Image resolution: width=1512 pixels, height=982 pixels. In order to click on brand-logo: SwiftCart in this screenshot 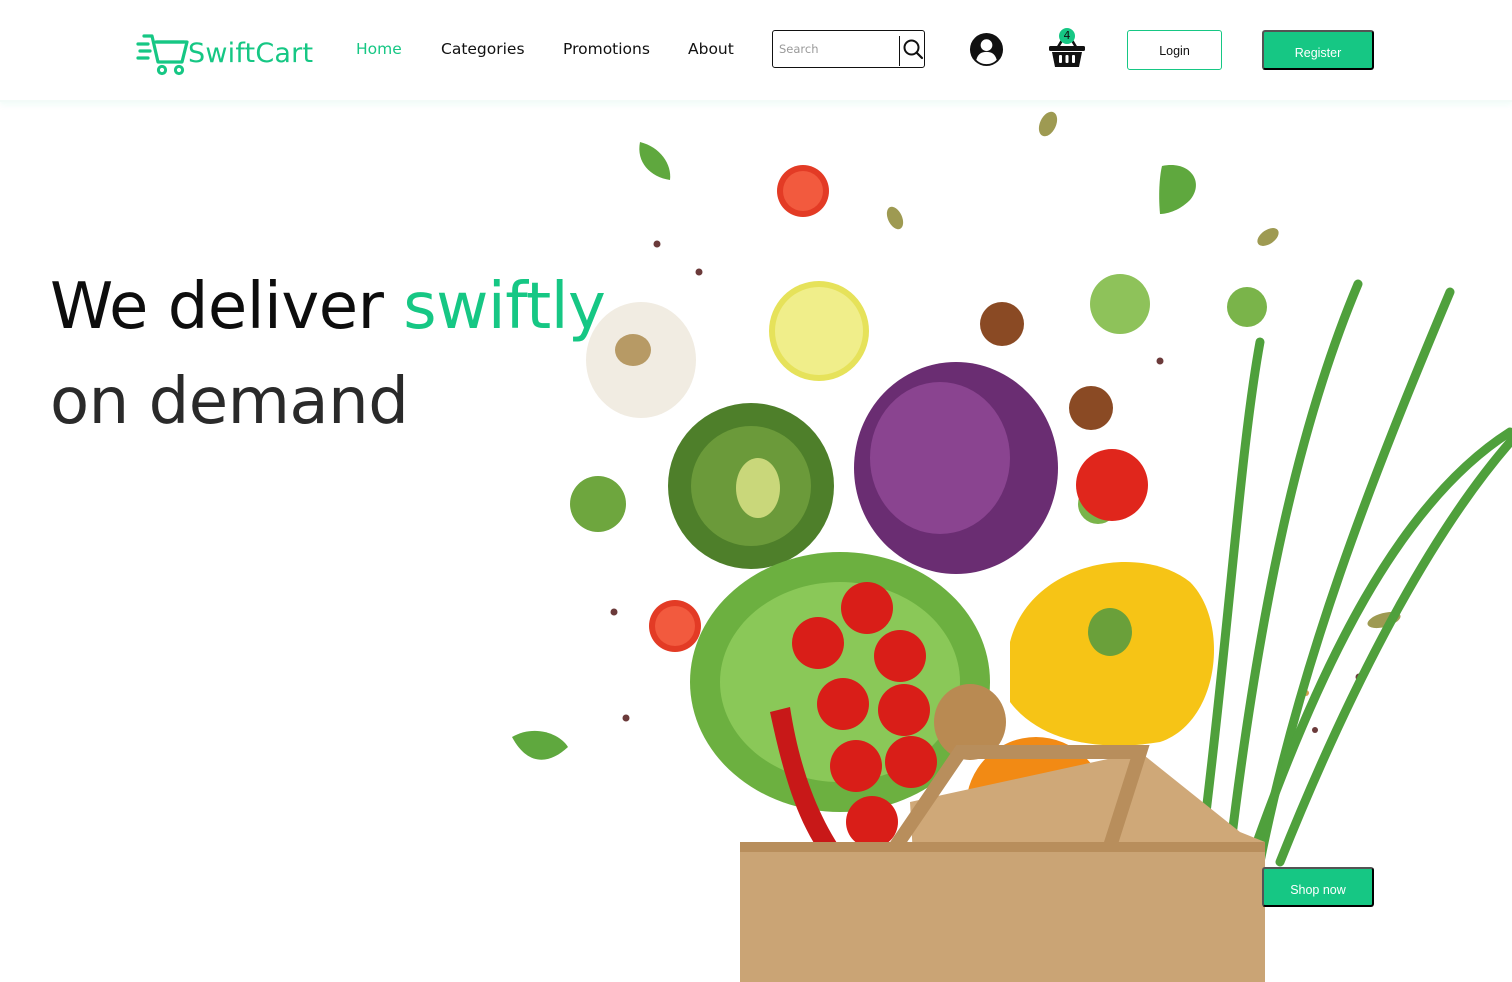, I will do `click(224, 53)`.